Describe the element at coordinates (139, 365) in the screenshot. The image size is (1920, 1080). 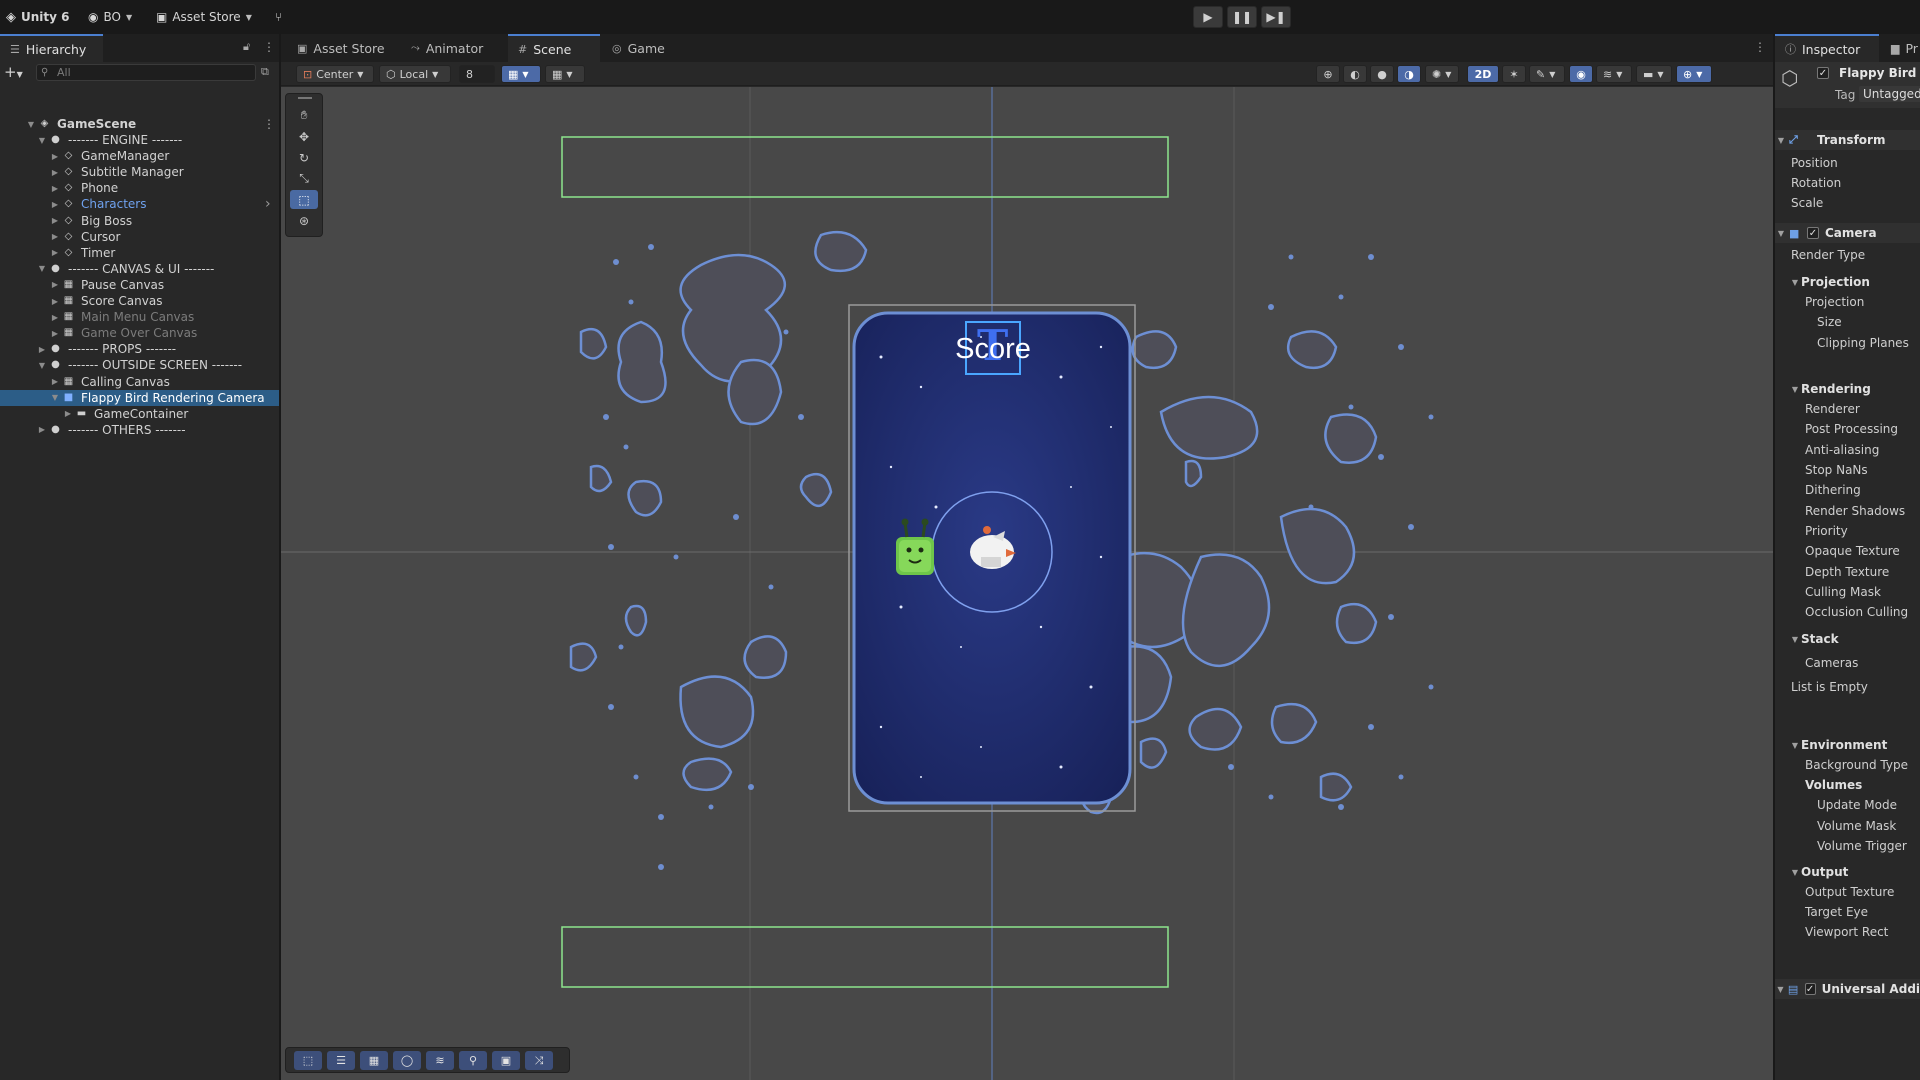
I see `hierarchy-separator-row: ▼ ● ------- OUTSIDE SCREEN -------` at that location.